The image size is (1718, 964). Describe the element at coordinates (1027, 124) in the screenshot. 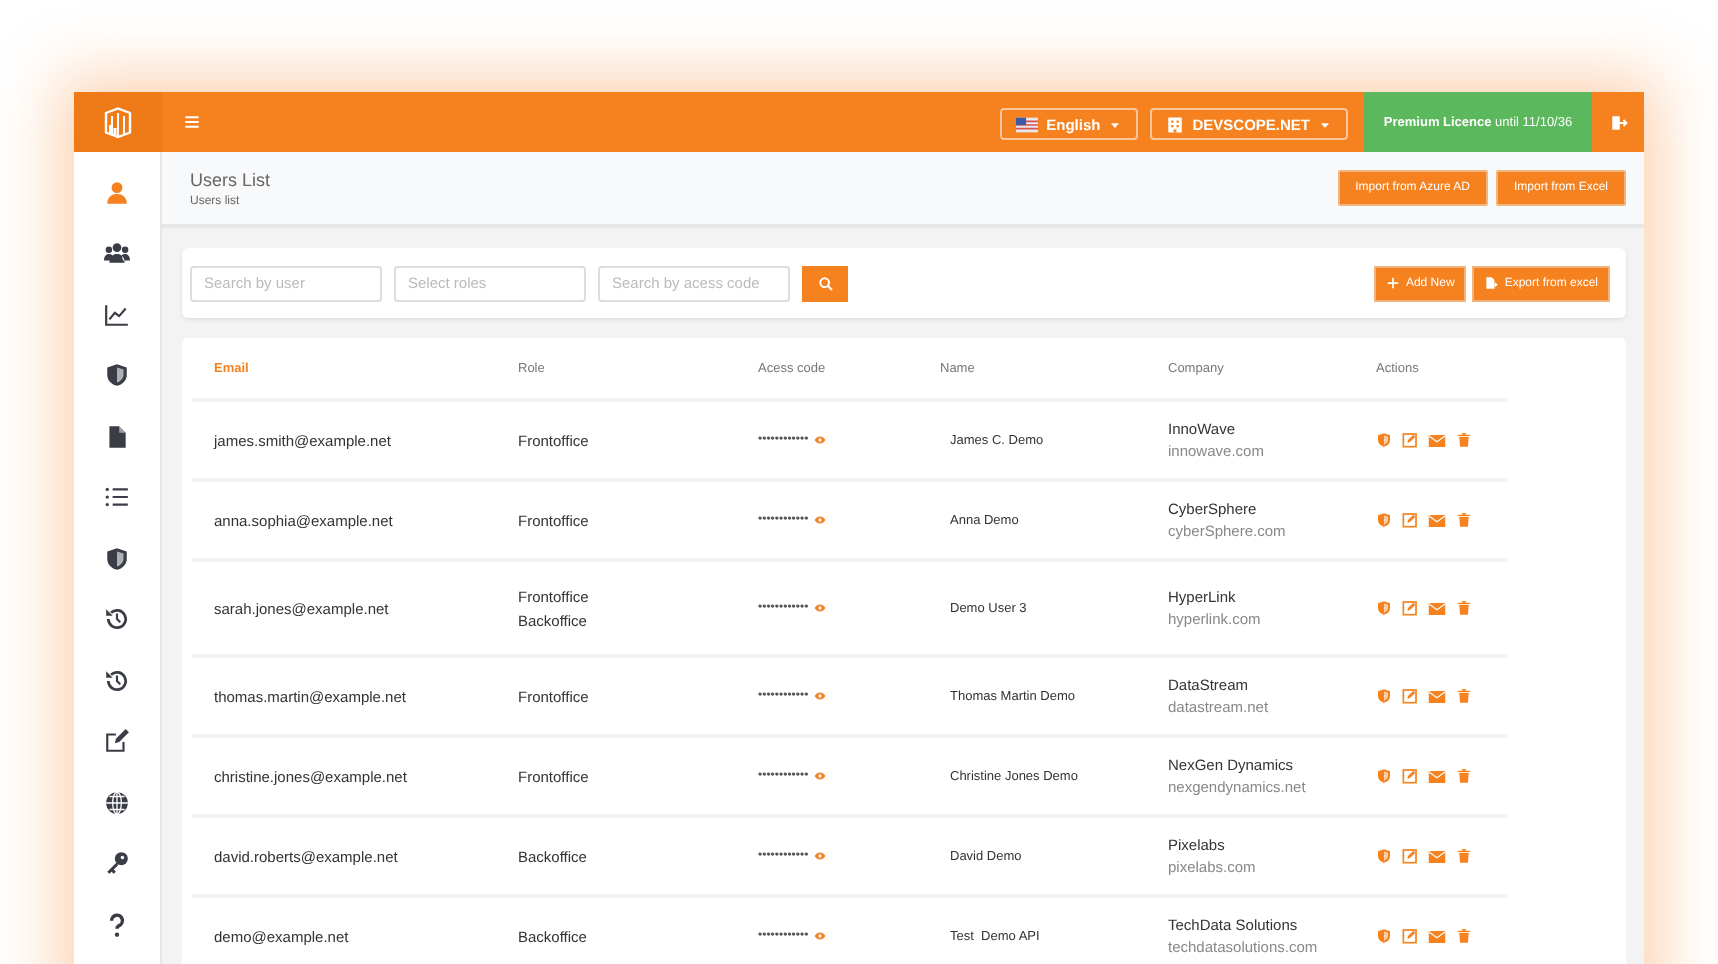

I see `flag-icon` at that location.